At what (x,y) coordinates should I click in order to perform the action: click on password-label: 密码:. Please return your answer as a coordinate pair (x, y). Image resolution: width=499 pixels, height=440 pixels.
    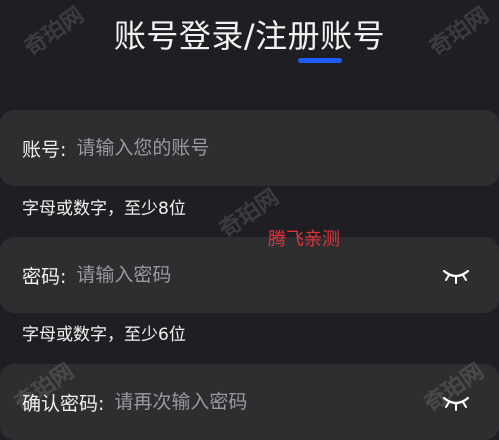
    Looking at the image, I should click on (44, 276).